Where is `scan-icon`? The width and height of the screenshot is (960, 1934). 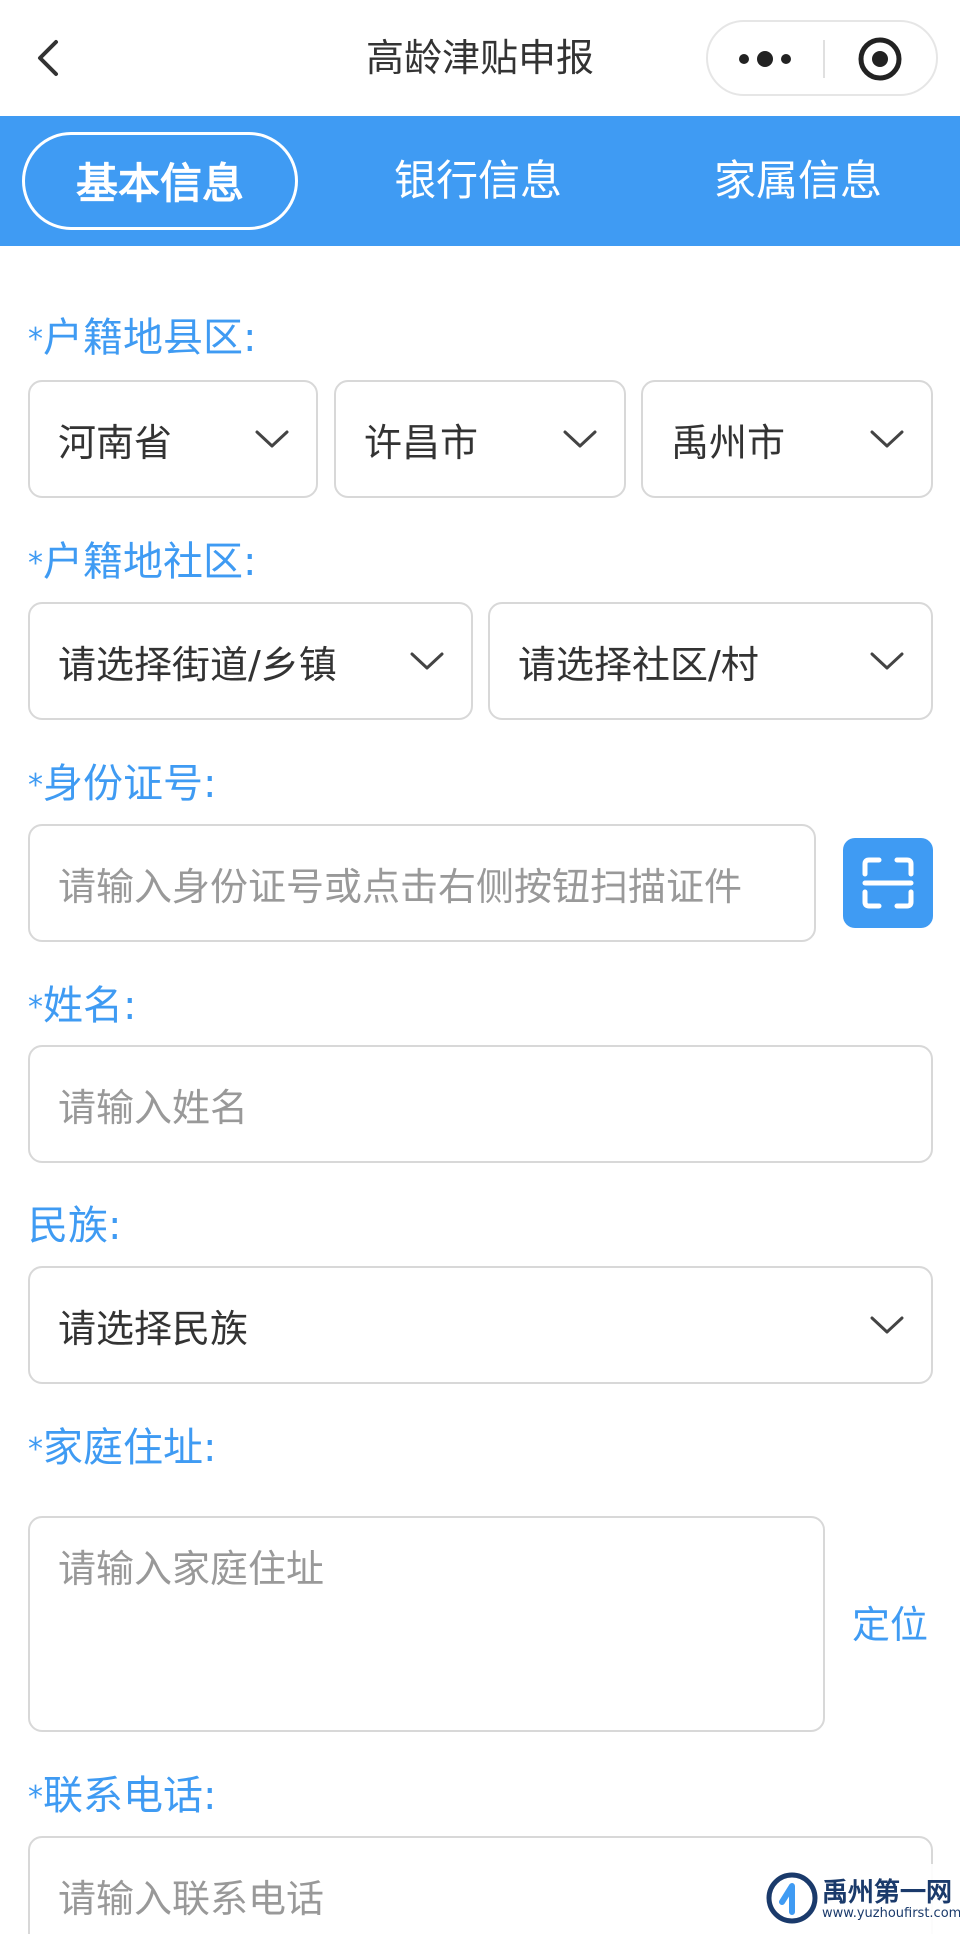 scan-icon is located at coordinates (888, 883).